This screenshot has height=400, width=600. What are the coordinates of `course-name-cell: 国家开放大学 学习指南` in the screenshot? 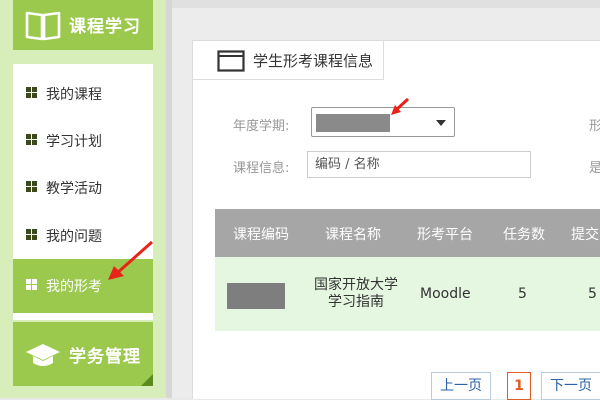 It's located at (356, 294).